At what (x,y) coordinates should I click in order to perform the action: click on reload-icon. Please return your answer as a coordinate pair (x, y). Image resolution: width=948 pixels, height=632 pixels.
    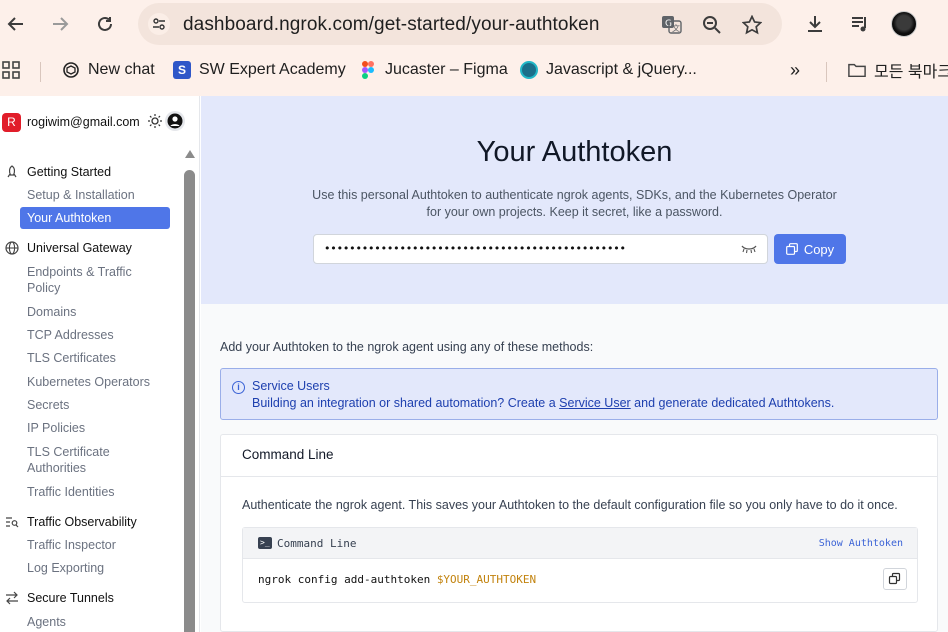
    Looking at the image, I should click on (105, 23).